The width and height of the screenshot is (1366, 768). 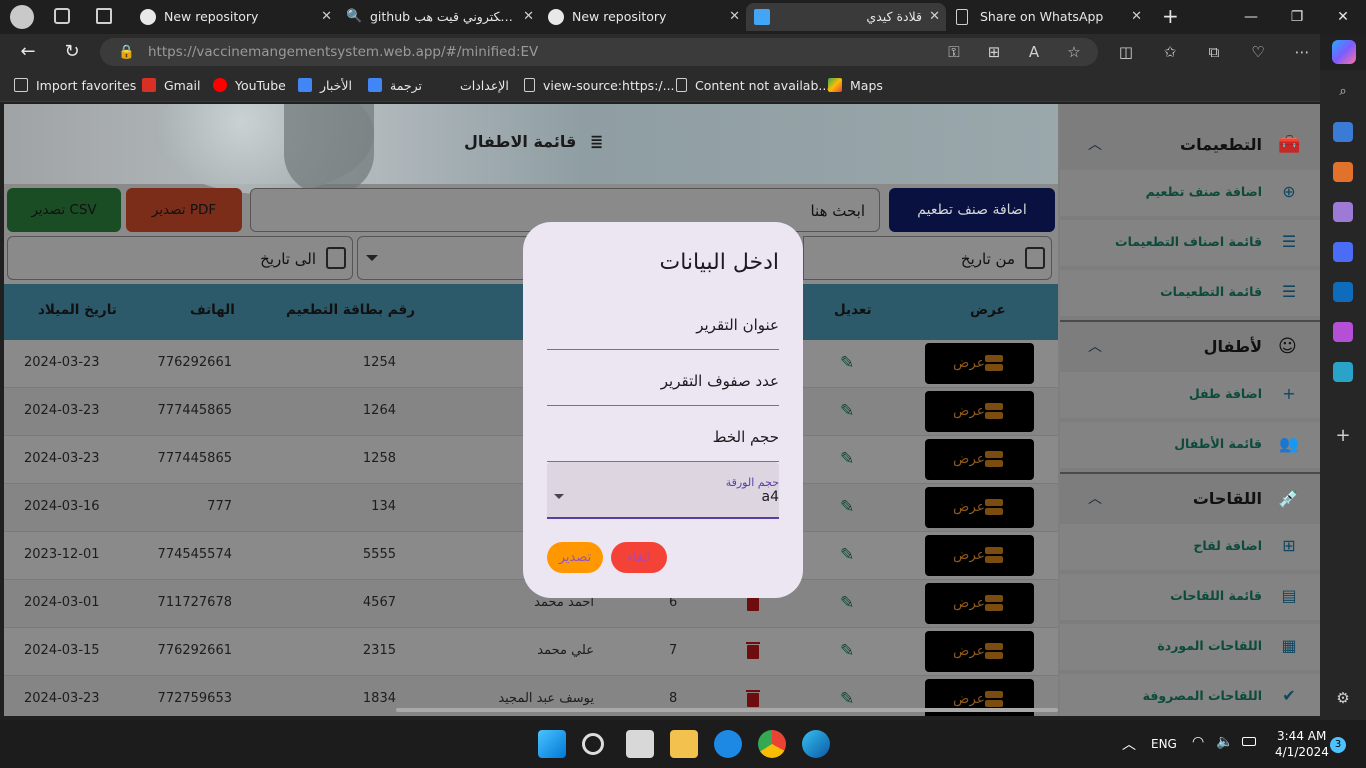 What do you see at coordinates (235, 17) in the screenshot?
I see `tab-new-repository: New repository ✕` at bounding box center [235, 17].